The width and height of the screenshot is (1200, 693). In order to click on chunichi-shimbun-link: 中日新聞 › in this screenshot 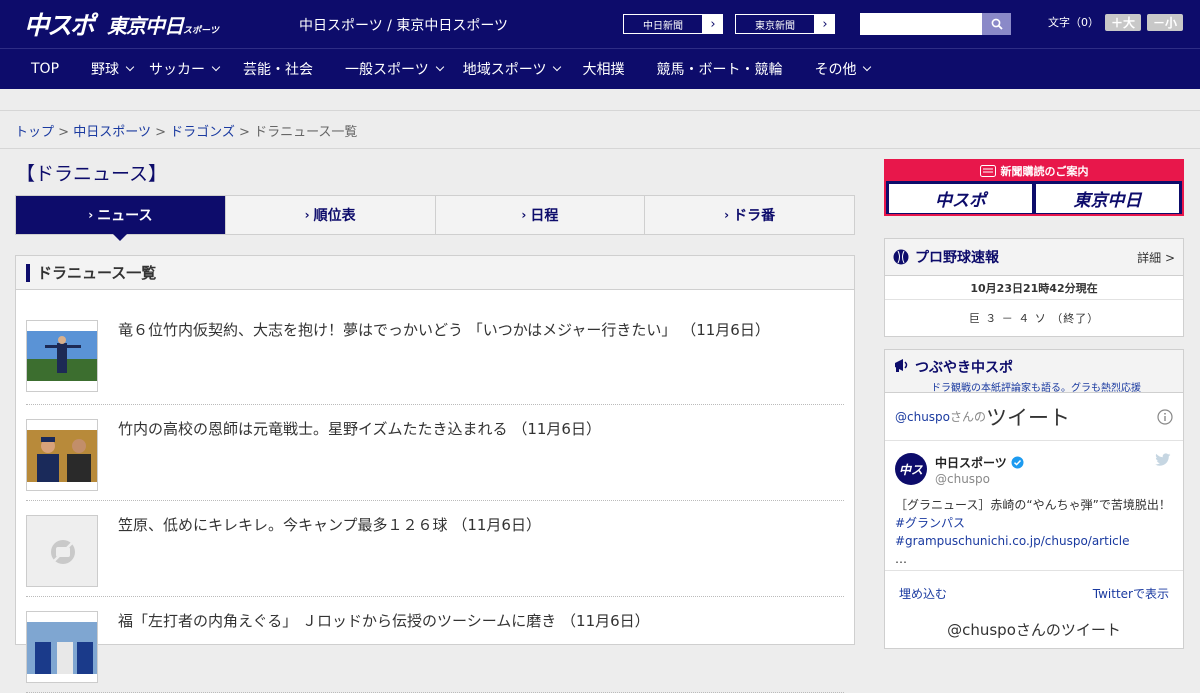, I will do `click(673, 24)`.